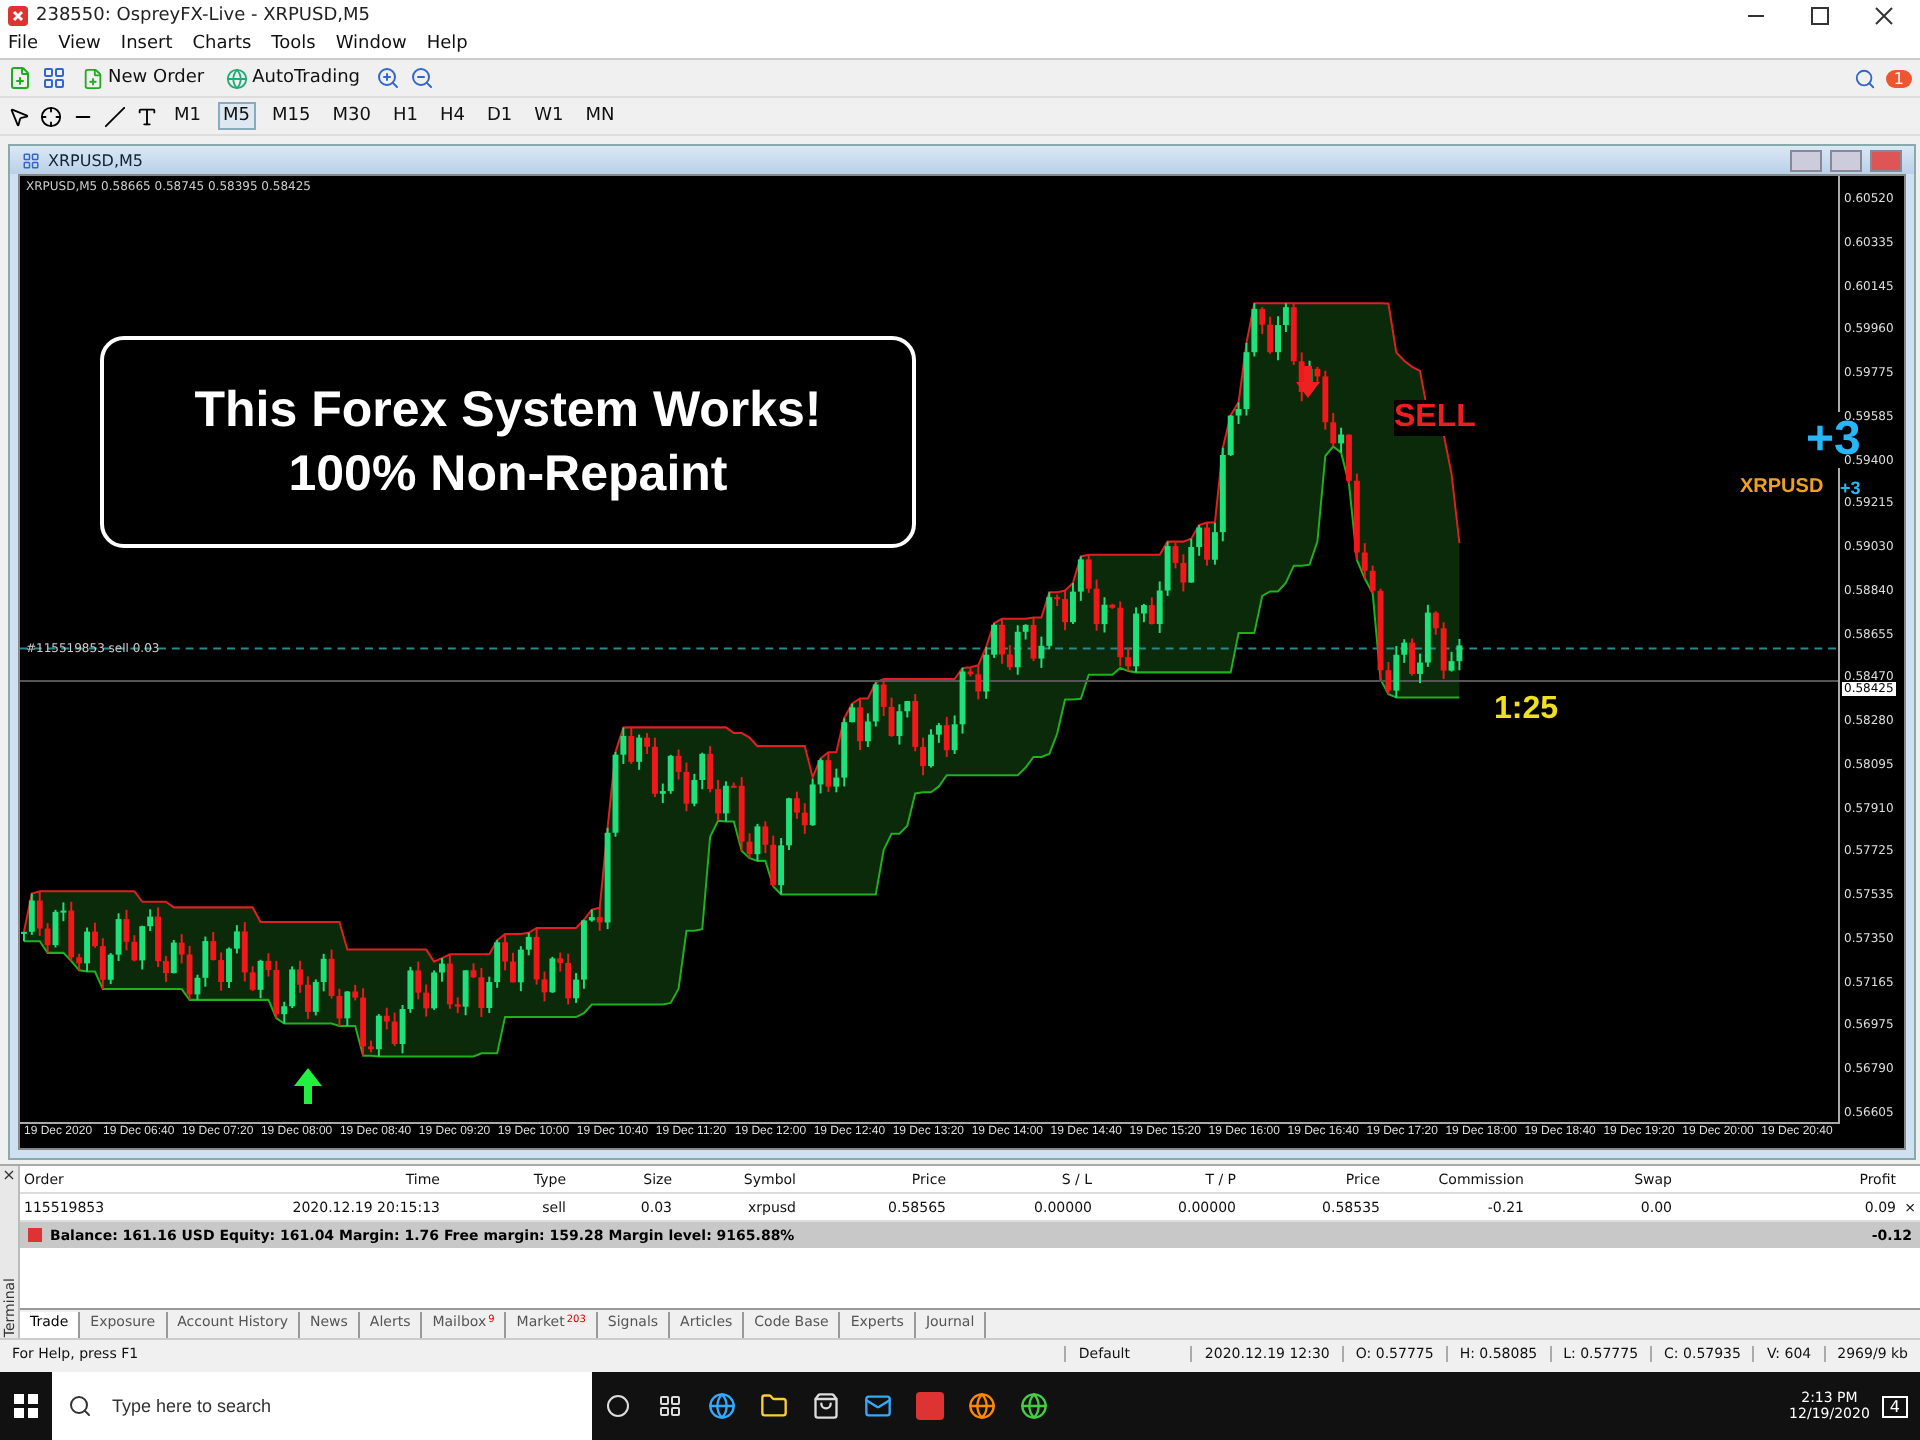 The height and width of the screenshot is (1440, 1920). Describe the element at coordinates (600, 116) in the screenshot. I see `timeframe-button: MN` at that location.